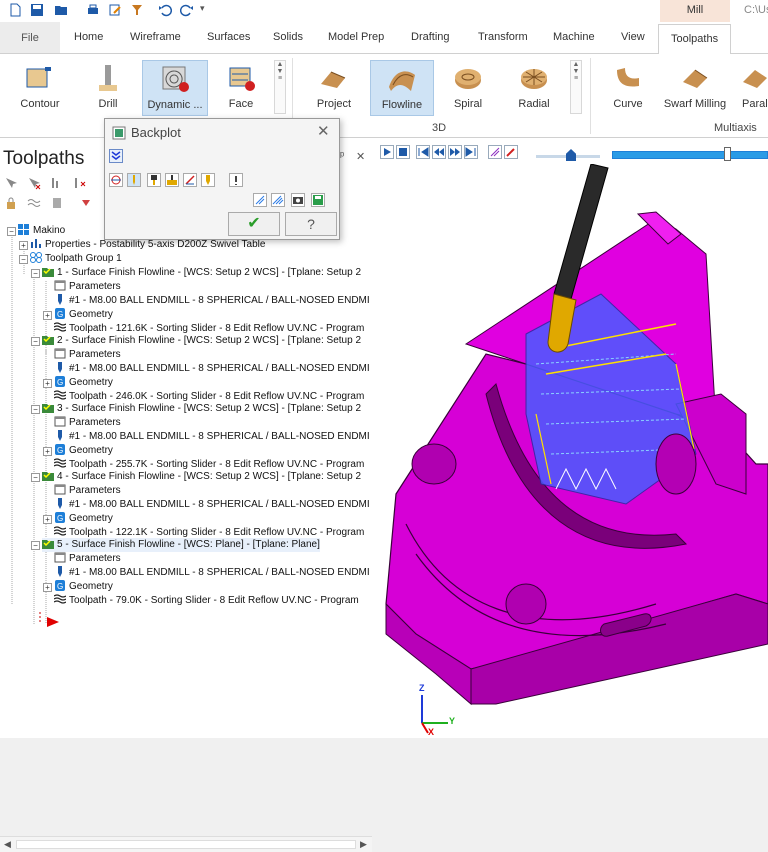 Image resolution: width=768 pixels, height=852 pixels. What do you see at coordinates (41, 231) in the screenshot?
I see `tree-item-machine: Makino` at bounding box center [41, 231].